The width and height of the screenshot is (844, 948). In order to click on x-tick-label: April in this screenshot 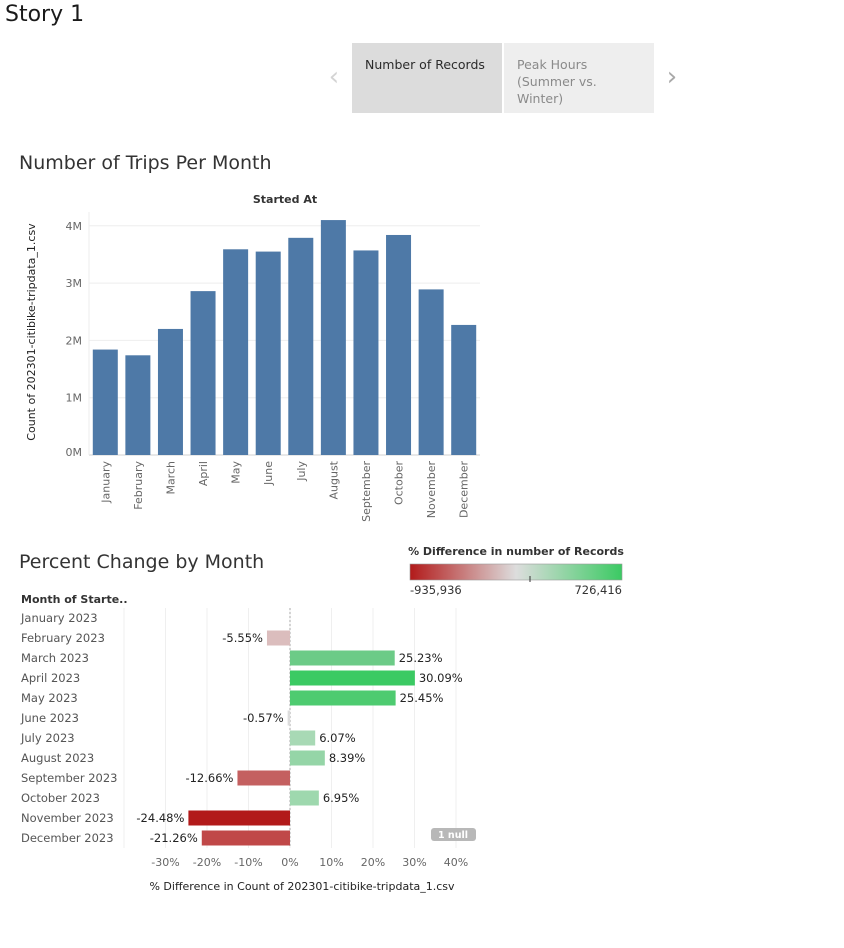, I will do `click(203, 473)`.